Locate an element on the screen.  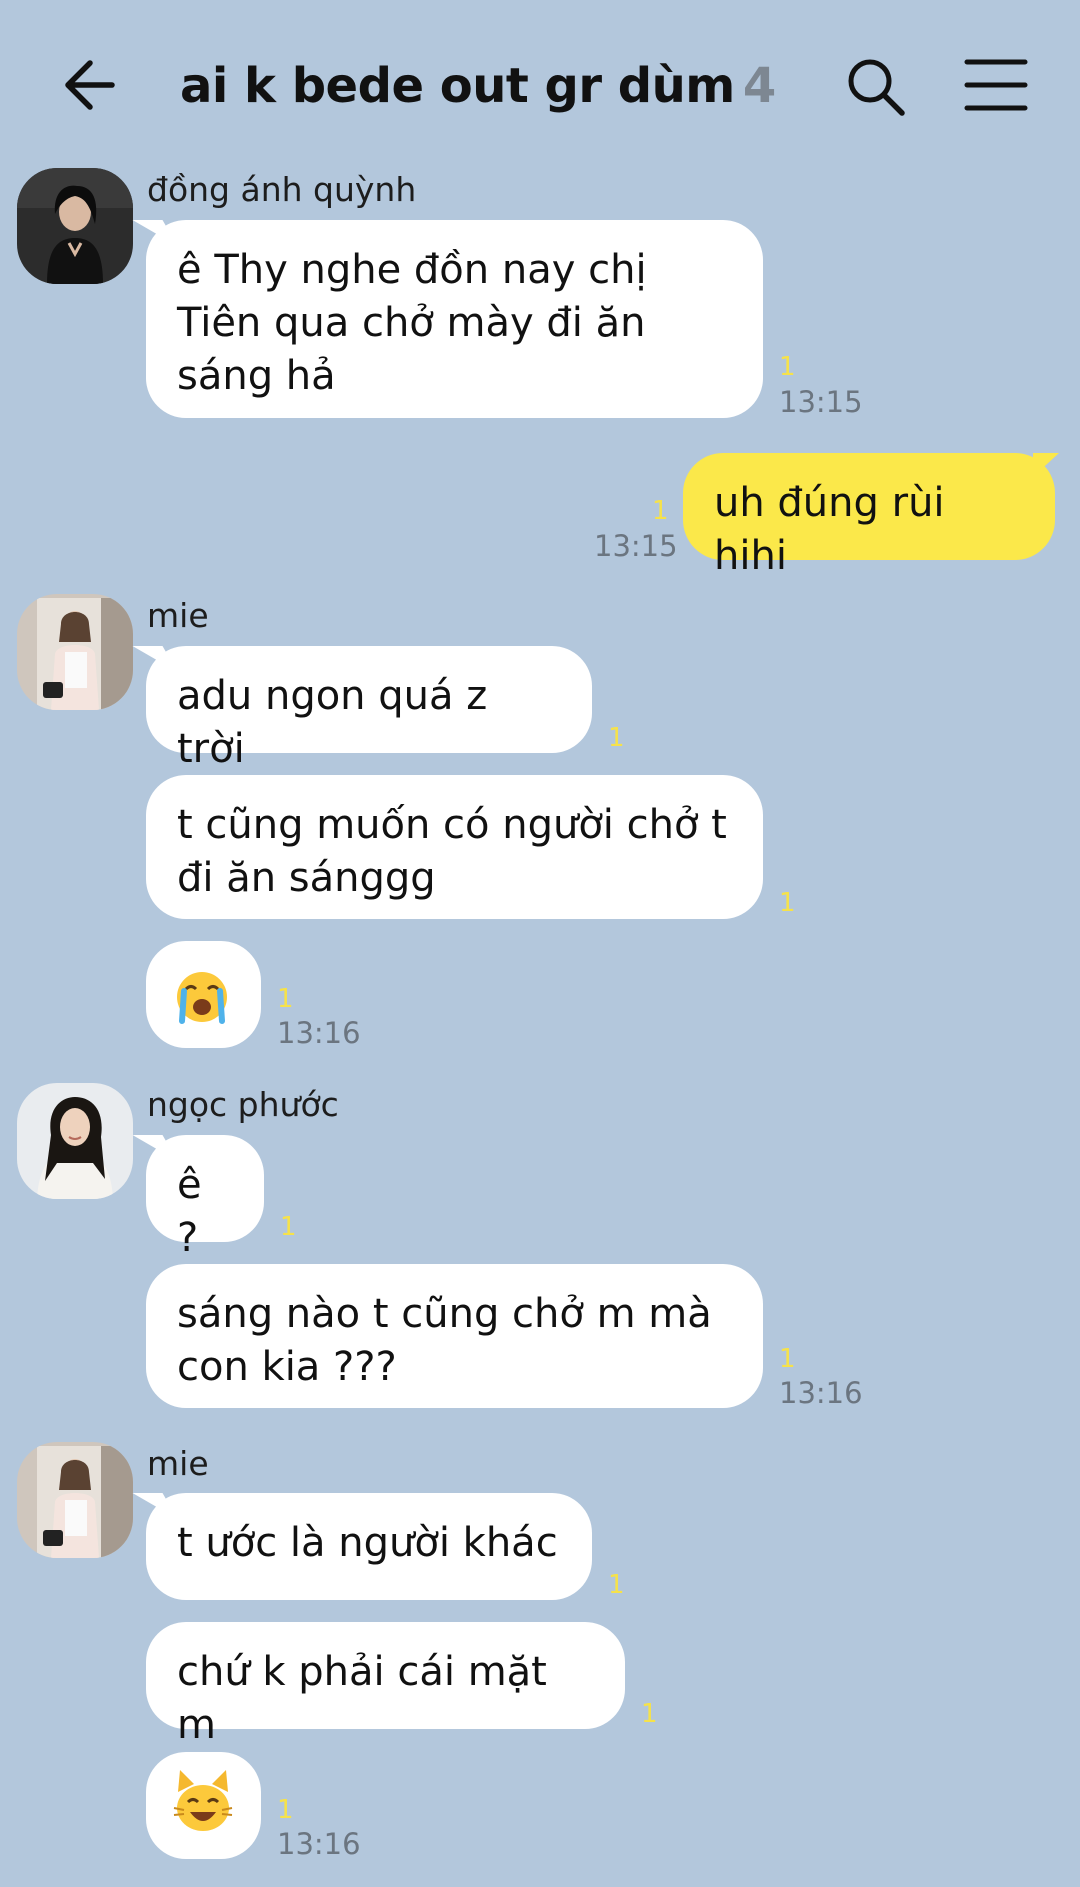
chat-header: ai k bede out gr dùm 4 is located at coordinates (540, 85).